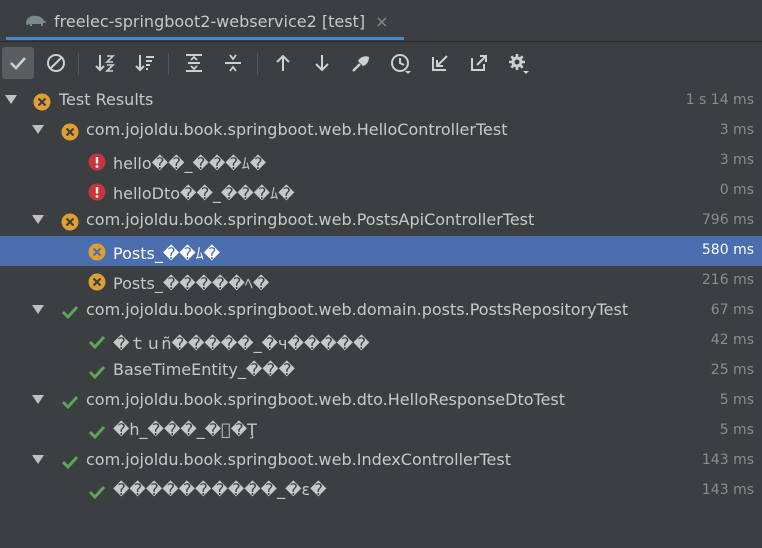  I want to click on show-ignored-button, so click(56, 63).